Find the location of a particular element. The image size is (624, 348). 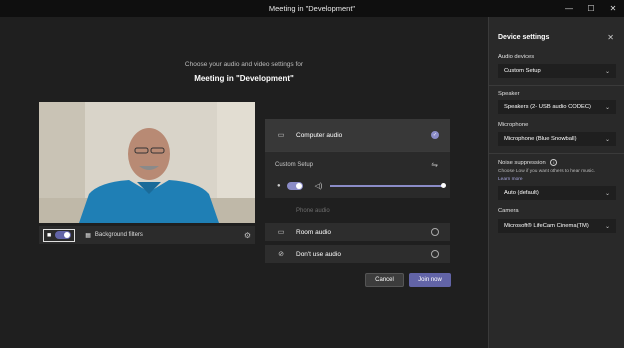

background-filters-button: ▦ Background filters is located at coordinates (114, 235).